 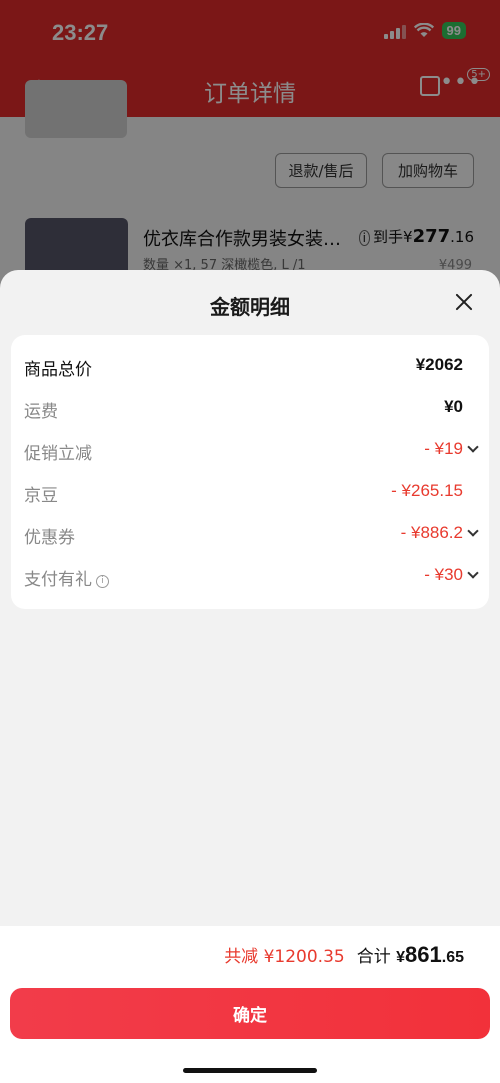 I want to click on row-value: - ¥19, so click(x=443, y=448).